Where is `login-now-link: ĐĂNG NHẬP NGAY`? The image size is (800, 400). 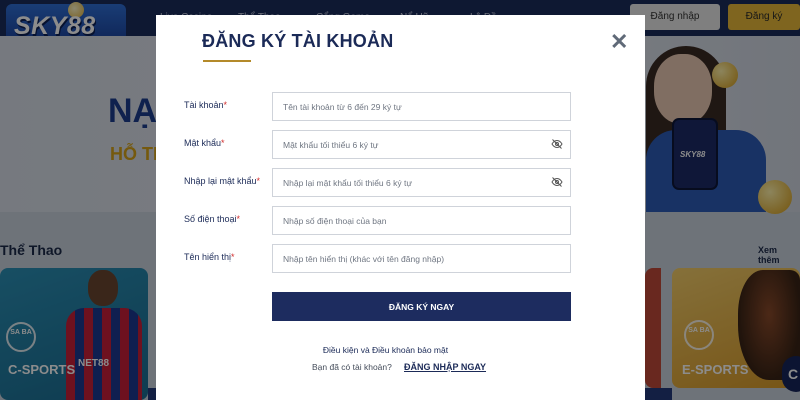
login-now-link: ĐĂNG NHẬP NGAY is located at coordinates (445, 367).